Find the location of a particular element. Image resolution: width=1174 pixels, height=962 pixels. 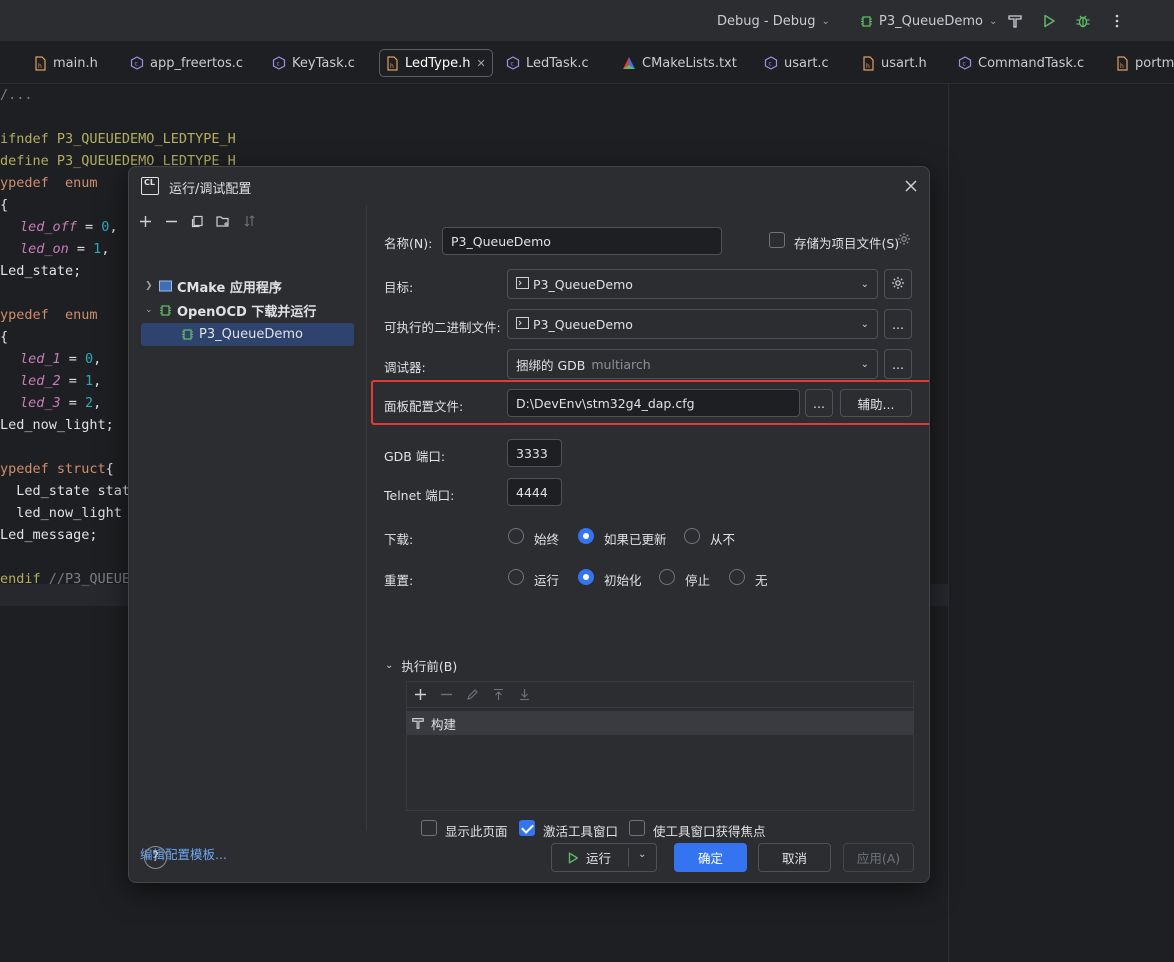

run-button: 运行 ⌄ is located at coordinates (604, 857).